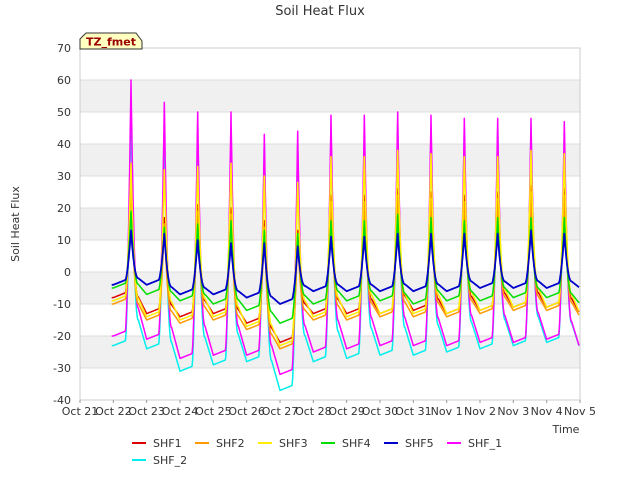 The image size is (640, 485). Describe the element at coordinates (64, 48) in the screenshot. I see `y-tick-label: 70` at that location.